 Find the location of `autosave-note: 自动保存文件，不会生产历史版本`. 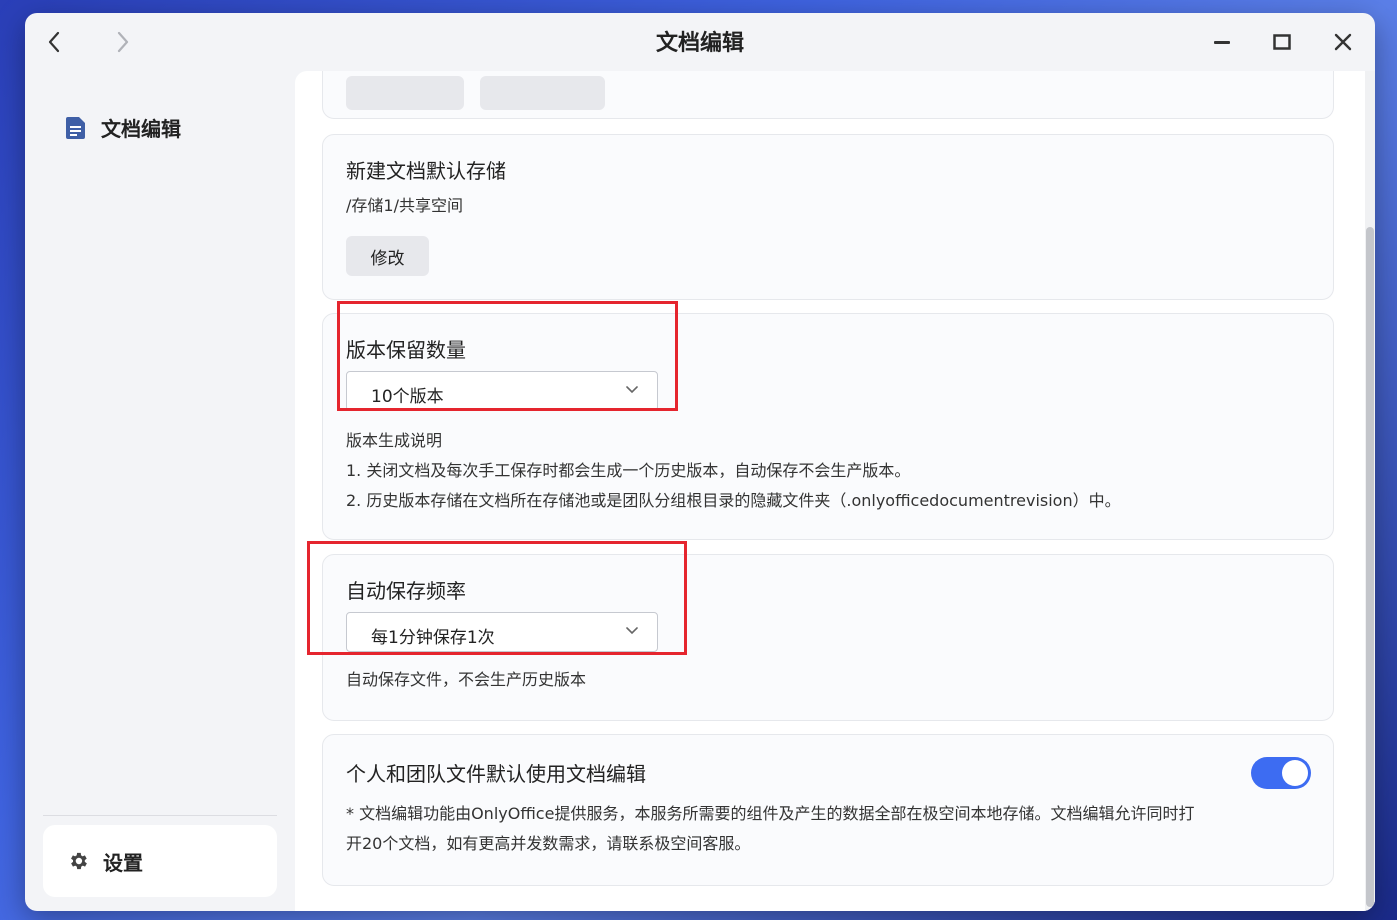

autosave-note: 自动保存文件，不会生产历史版本 is located at coordinates (466, 679).